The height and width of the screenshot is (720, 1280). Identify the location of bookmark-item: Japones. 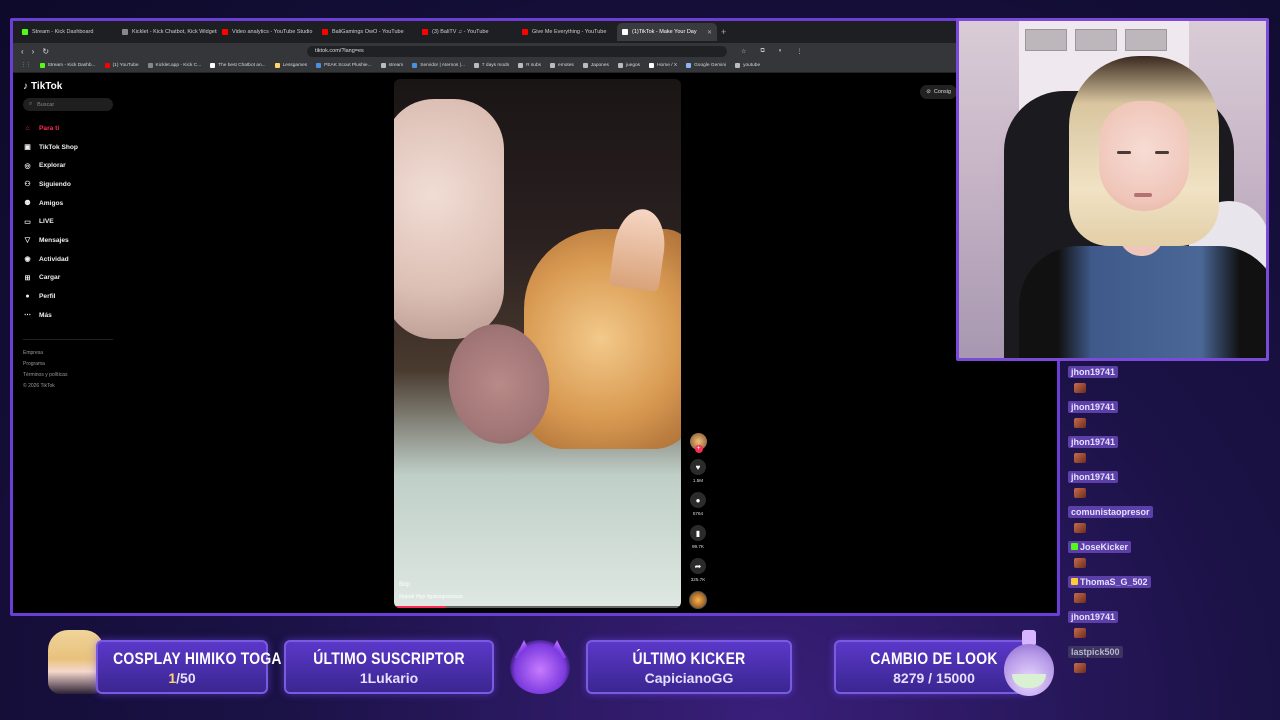
(595, 65).